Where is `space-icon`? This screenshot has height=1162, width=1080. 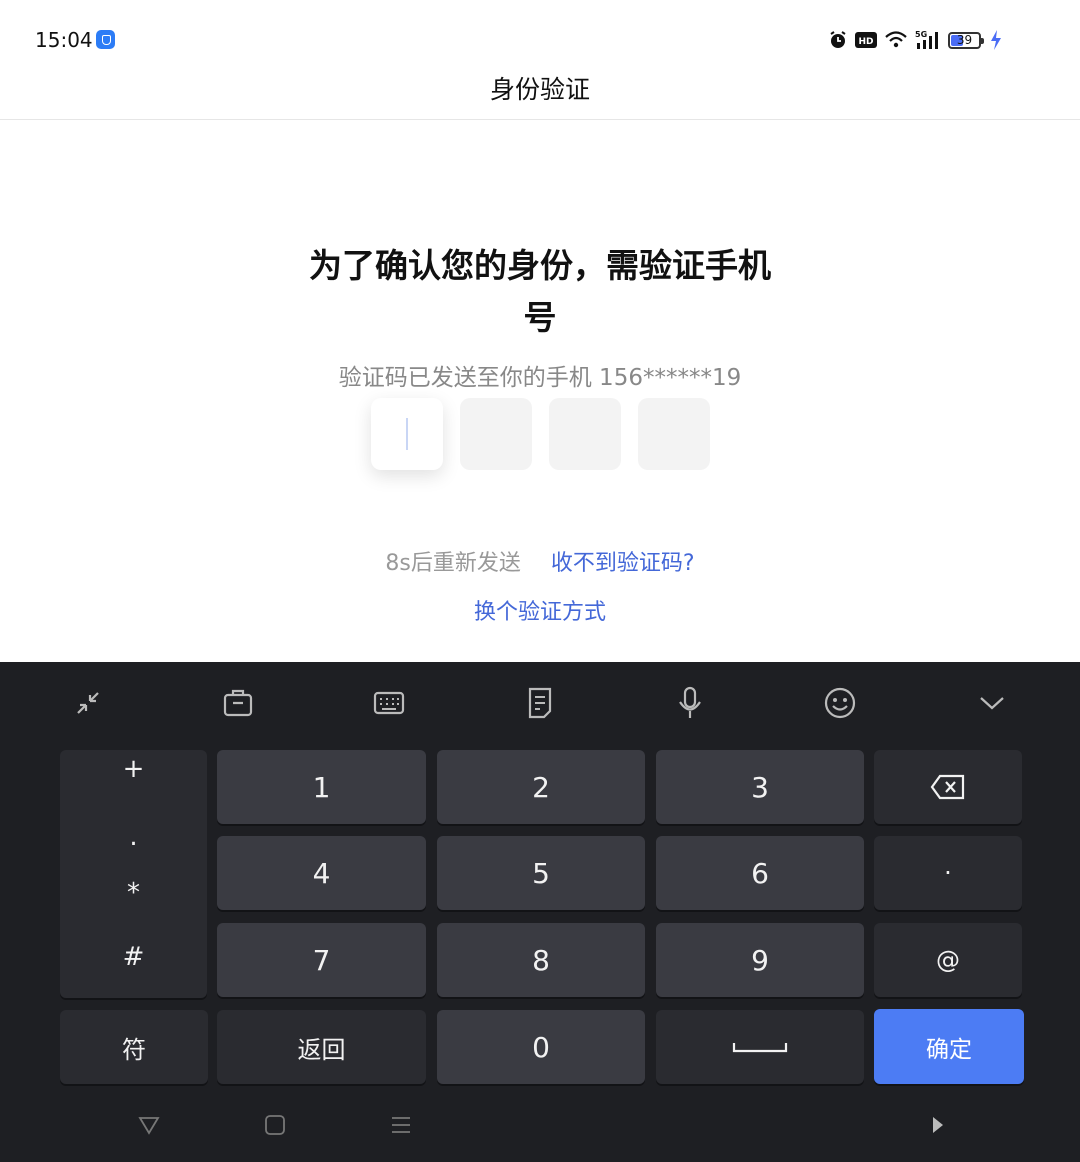 space-icon is located at coordinates (760, 1048).